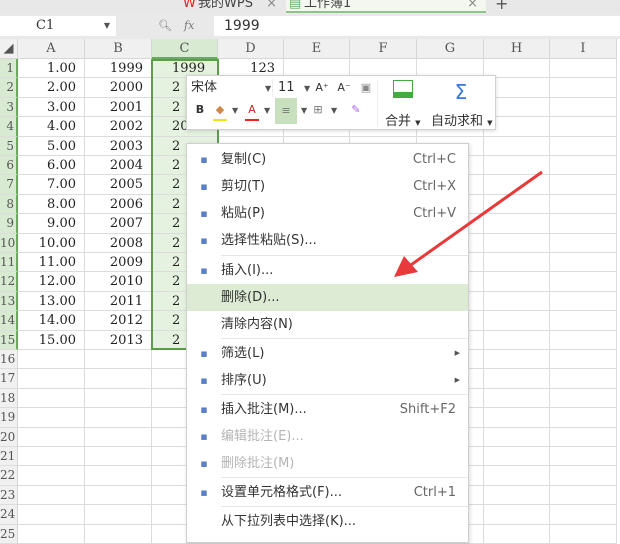 This screenshot has height=544, width=620. I want to click on arrow-shaft, so click(475, 219).